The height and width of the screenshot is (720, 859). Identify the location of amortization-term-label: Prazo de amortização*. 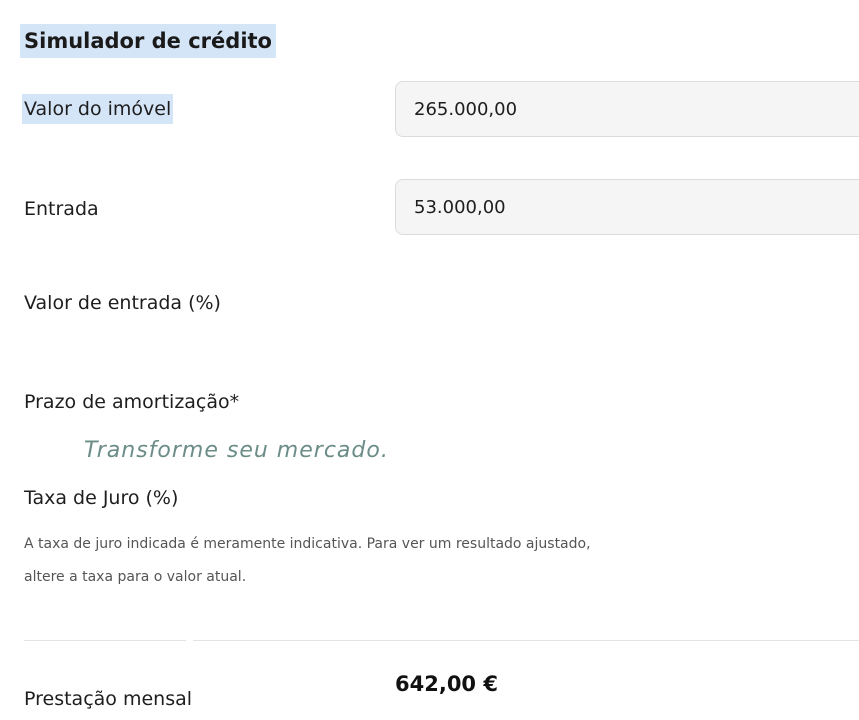
(132, 402).